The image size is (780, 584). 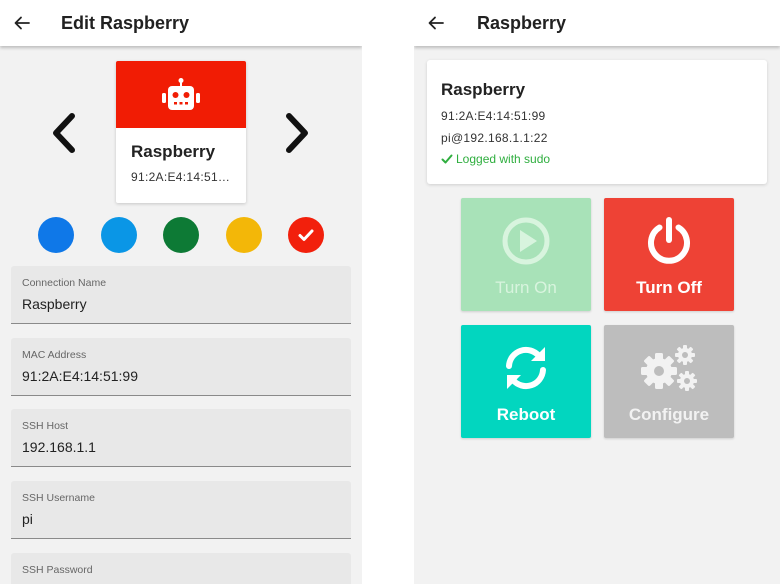 I want to click on turn-on-button: Turn On, so click(x=526, y=254).